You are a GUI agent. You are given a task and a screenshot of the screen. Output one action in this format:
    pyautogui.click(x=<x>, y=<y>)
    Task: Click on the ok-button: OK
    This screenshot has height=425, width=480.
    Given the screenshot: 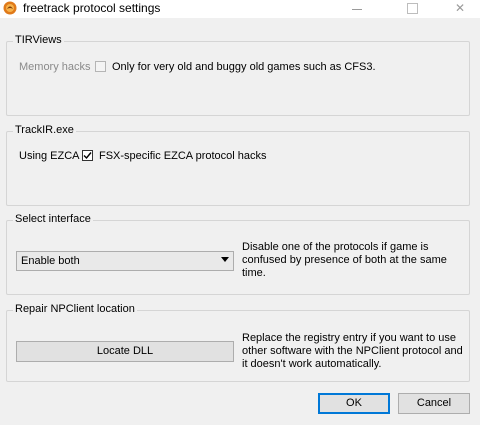 What is the action you would take?
    pyautogui.click(x=354, y=403)
    